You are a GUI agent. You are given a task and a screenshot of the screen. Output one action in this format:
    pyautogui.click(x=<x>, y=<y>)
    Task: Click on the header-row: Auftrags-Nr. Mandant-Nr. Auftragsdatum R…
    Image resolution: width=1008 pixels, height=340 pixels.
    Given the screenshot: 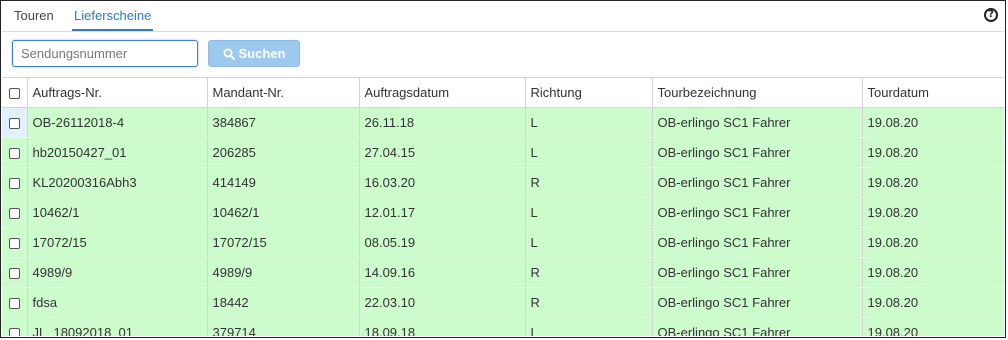 What is the action you would take?
    pyautogui.click(x=503, y=92)
    